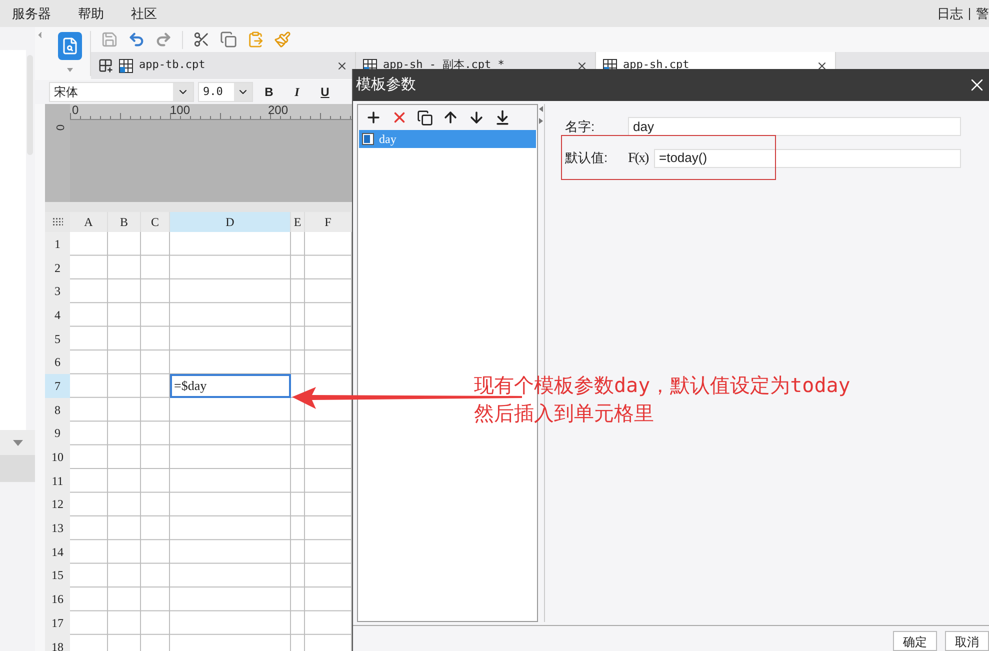 Image resolution: width=989 pixels, height=651 pixels. I want to click on row-header: 5, so click(57, 338).